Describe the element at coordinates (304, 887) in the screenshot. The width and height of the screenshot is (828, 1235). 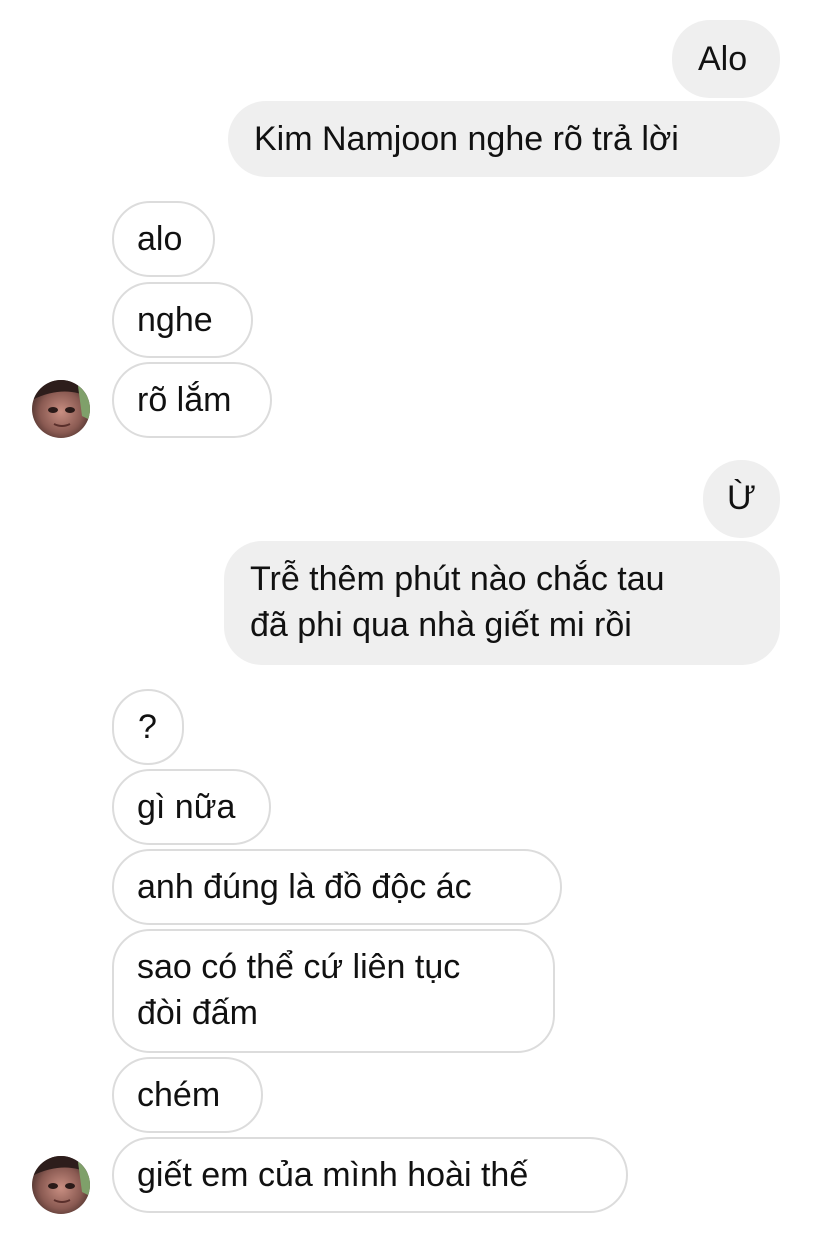
I see `message-text: anh đúng là đồ độc ác` at that location.